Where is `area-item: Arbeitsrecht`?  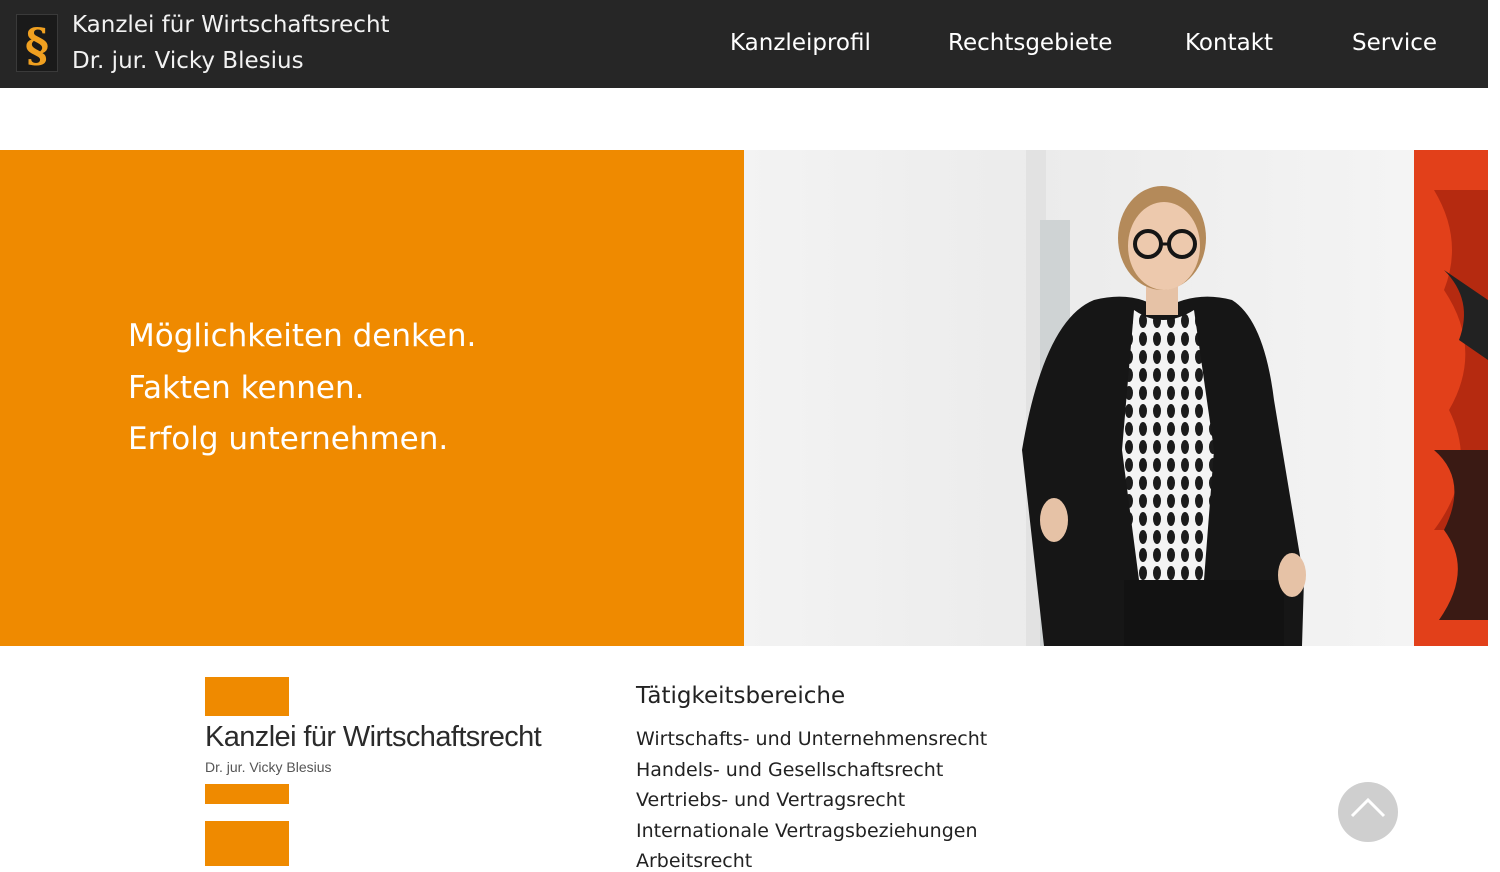 area-item: Arbeitsrecht is located at coordinates (694, 861).